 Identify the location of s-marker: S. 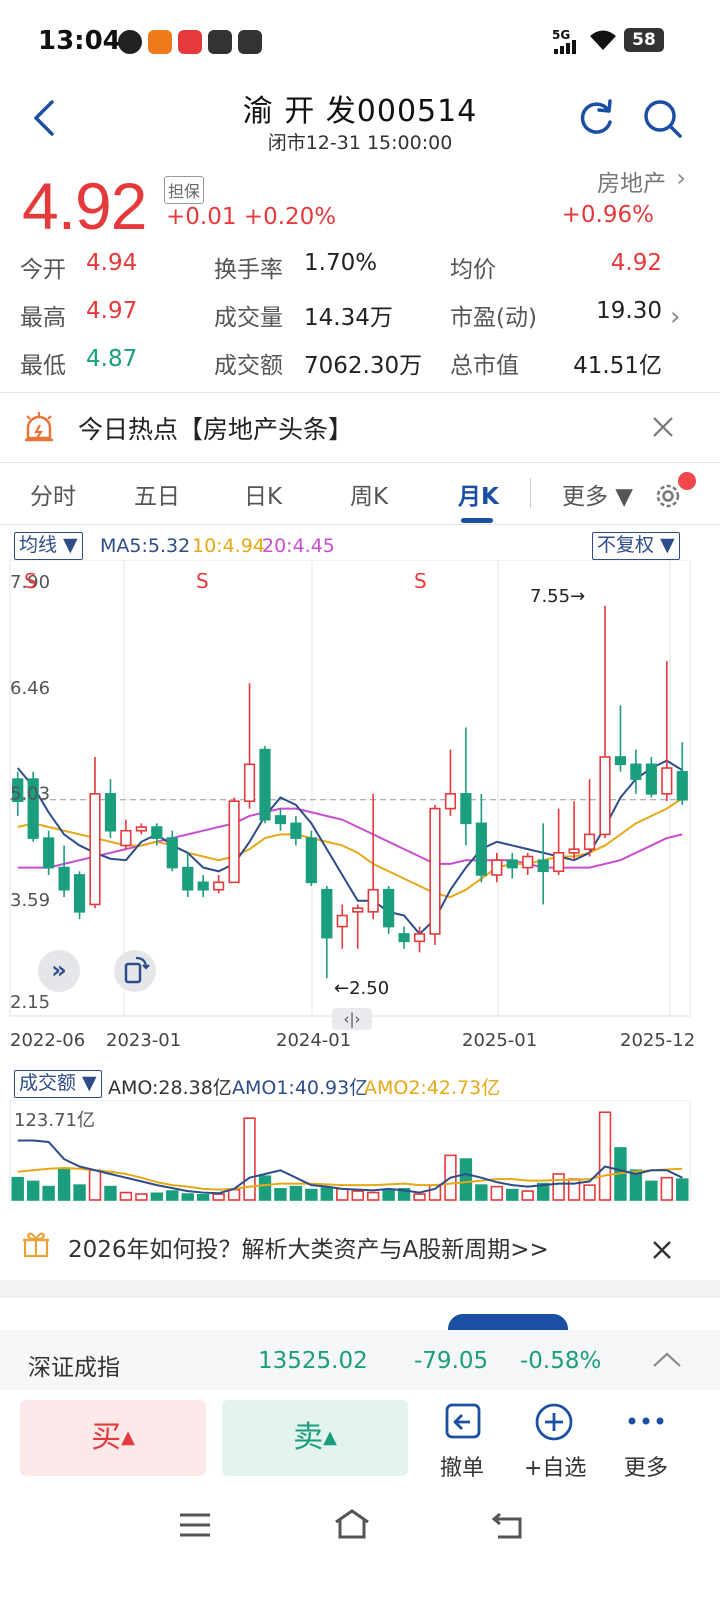
(30, 581).